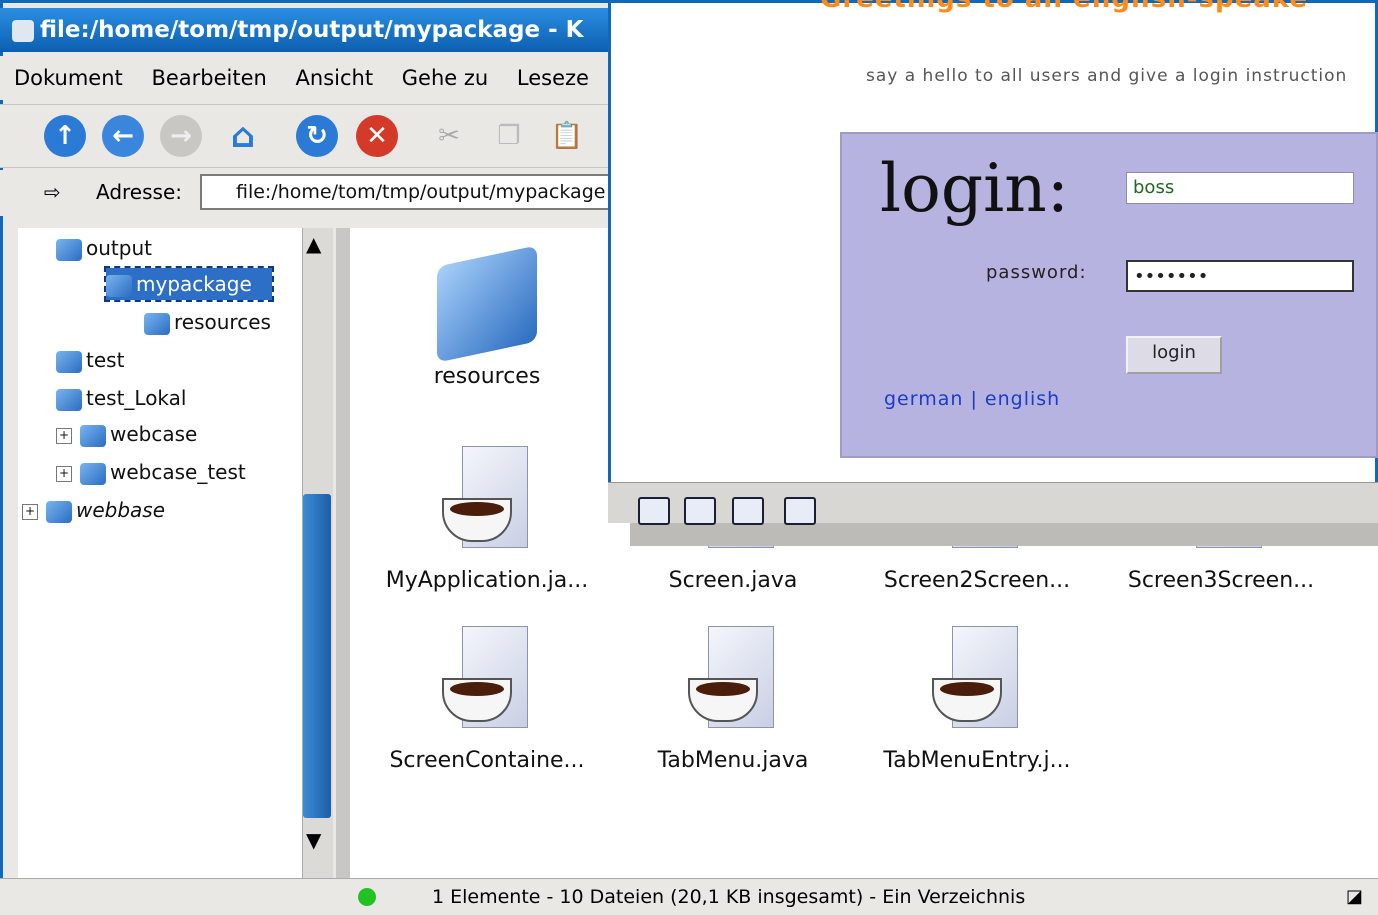 The image size is (1378, 915). Describe the element at coordinates (377, 136) in the screenshot. I see `stop-icon: ✕` at that location.